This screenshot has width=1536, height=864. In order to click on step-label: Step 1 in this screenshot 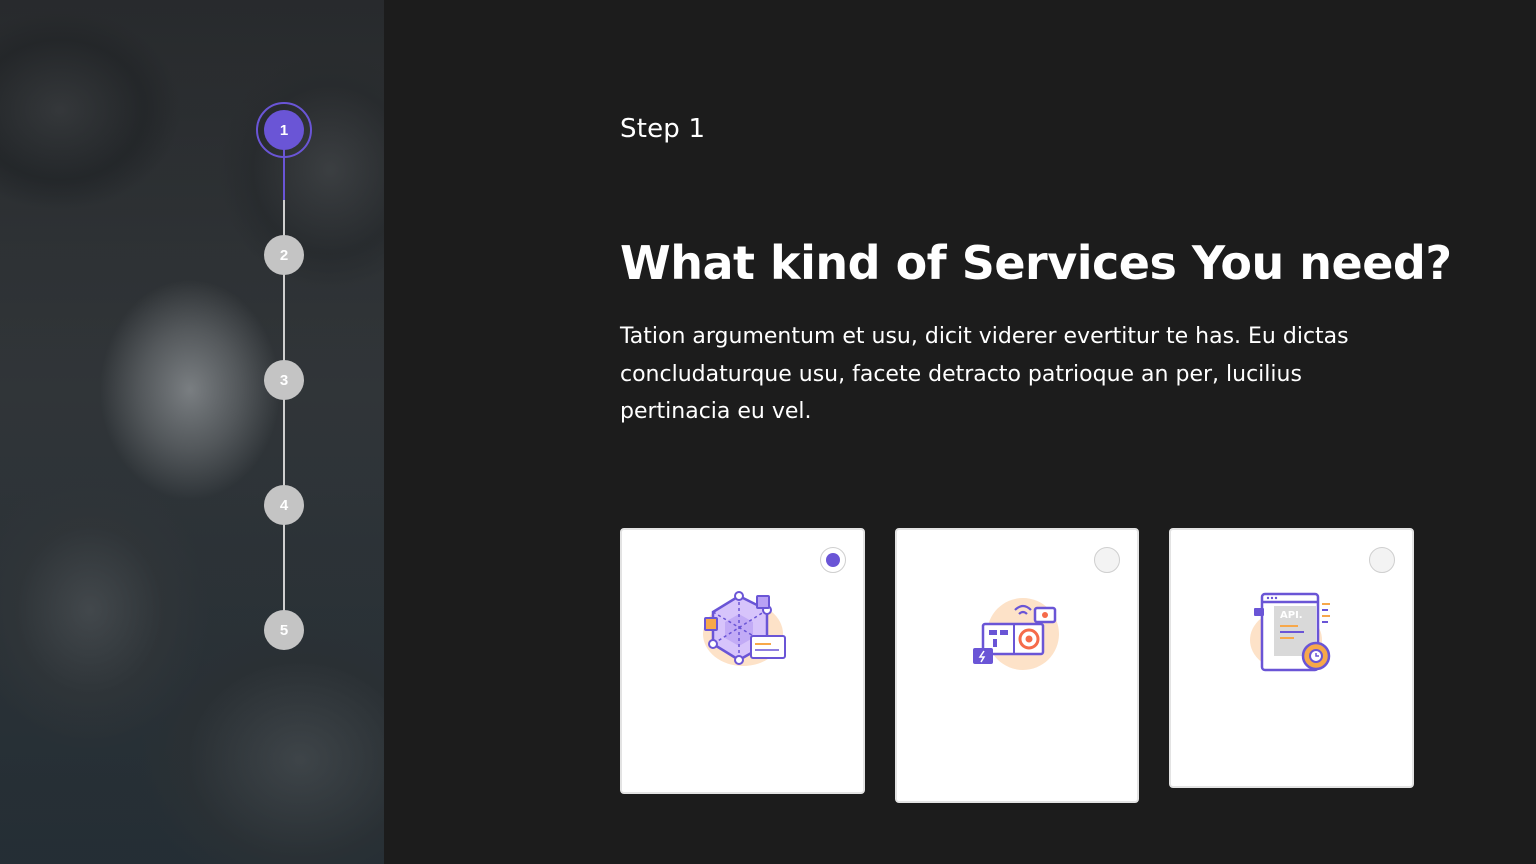, I will do `click(663, 129)`.